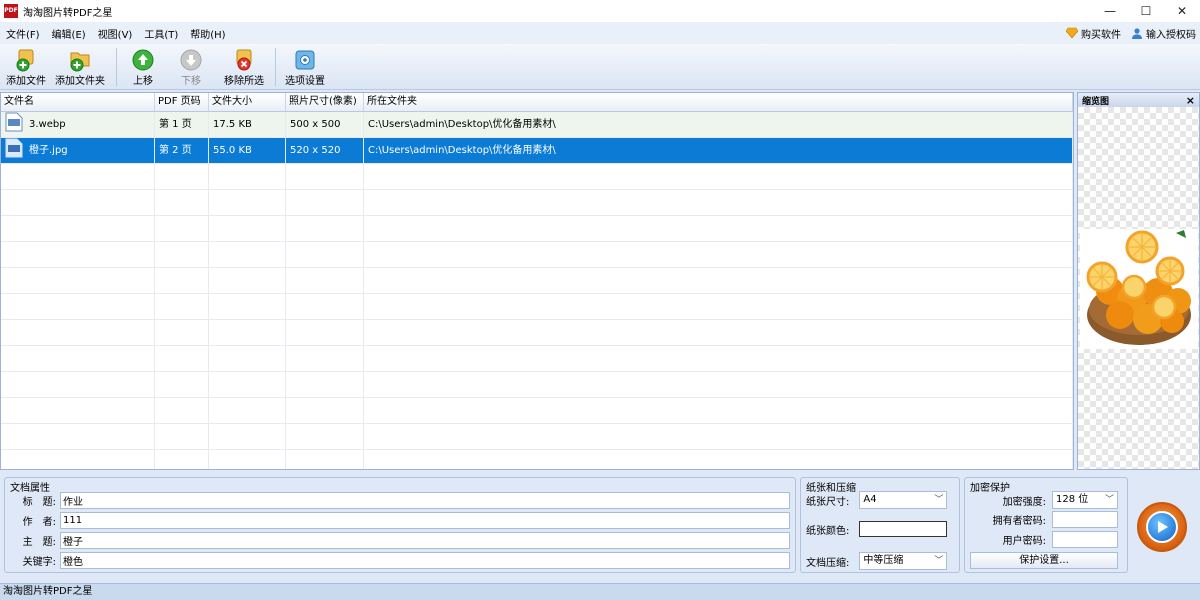  What do you see at coordinates (78, 124) in the screenshot?
I see `cell-file-name: 3.webp` at bounding box center [78, 124].